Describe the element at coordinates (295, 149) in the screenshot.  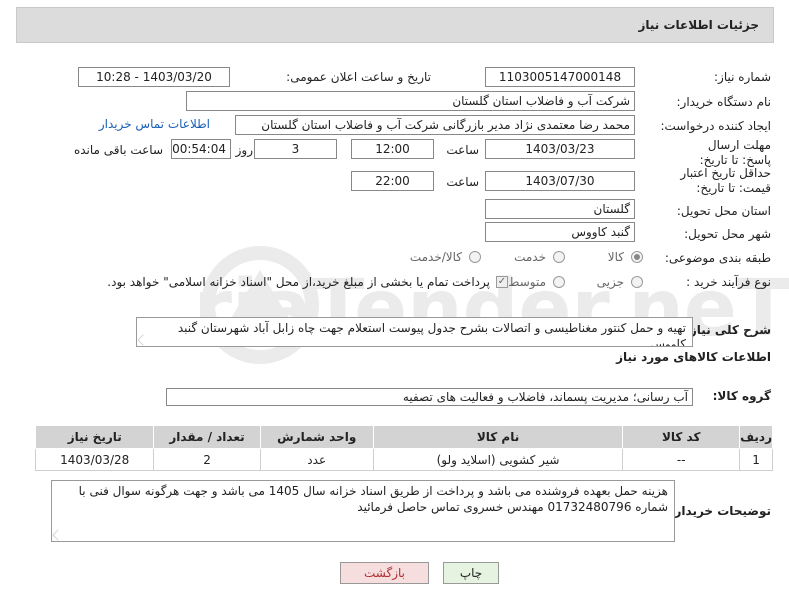
I see `days-field: 3` at that location.